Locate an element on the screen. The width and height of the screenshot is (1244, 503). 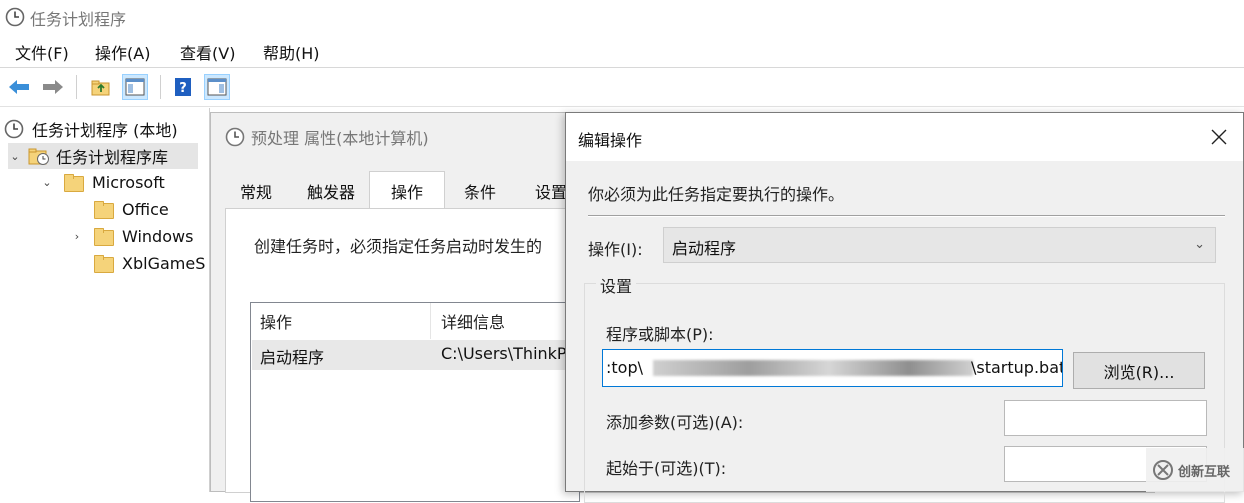
settings-group-label: 设置 is located at coordinates (616, 285).